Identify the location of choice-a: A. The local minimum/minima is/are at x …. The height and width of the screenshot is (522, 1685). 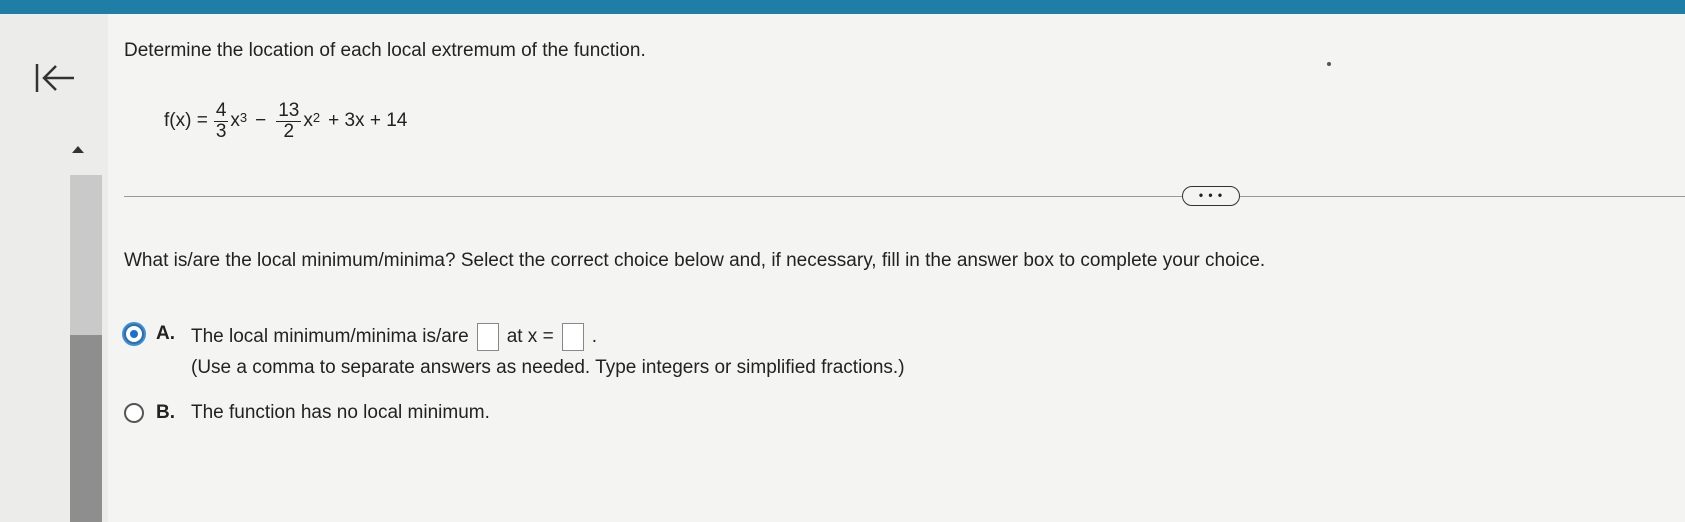
(514, 351).